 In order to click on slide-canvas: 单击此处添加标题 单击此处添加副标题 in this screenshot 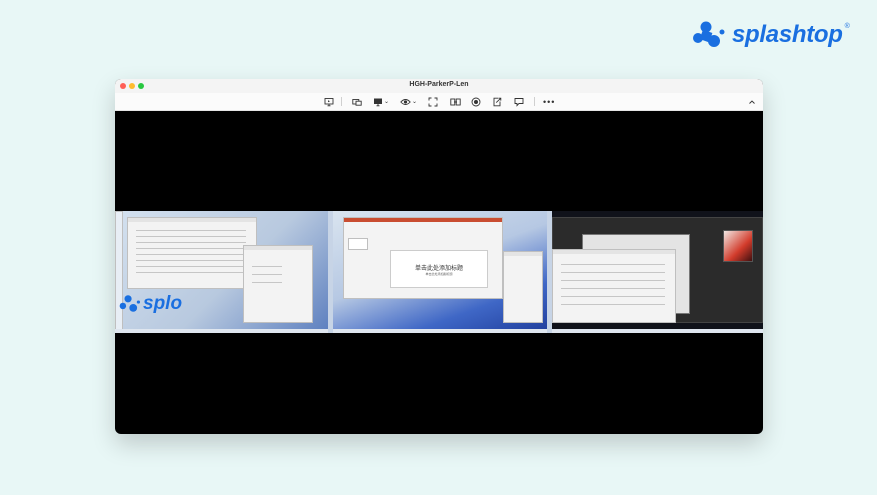, I will do `click(439, 269)`.